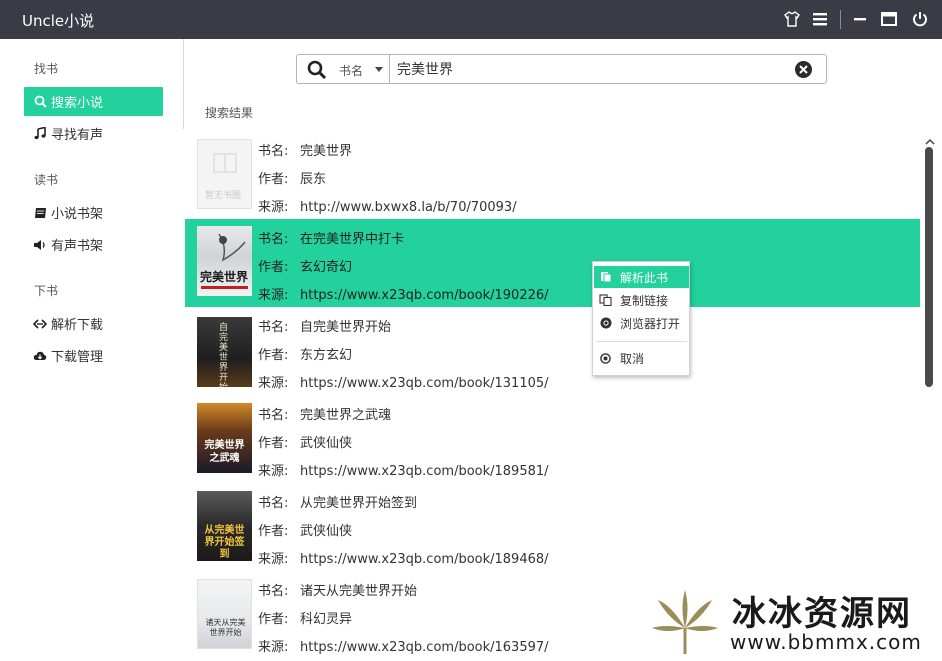 This screenshot has height=661, width=942. Describe the element at coordinates (224, 277) in the screenshot. I see `cover-text: 完美世界` at that location.